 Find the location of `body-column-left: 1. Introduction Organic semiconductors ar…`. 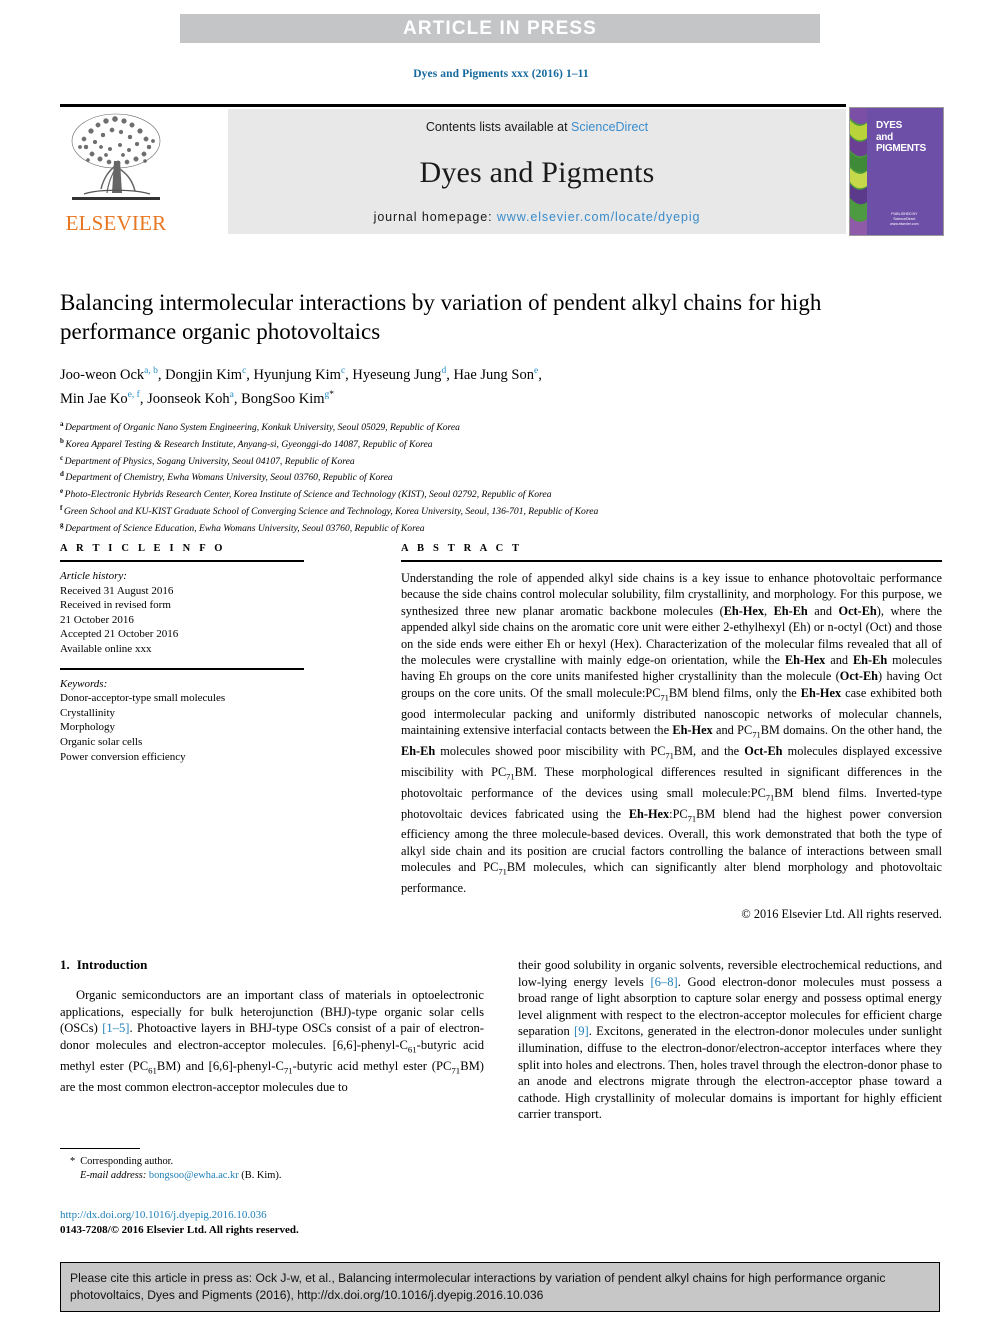

body-column-left: 1. Introduction Organic semiconductors ar… is located at coordinates (272, 1026).